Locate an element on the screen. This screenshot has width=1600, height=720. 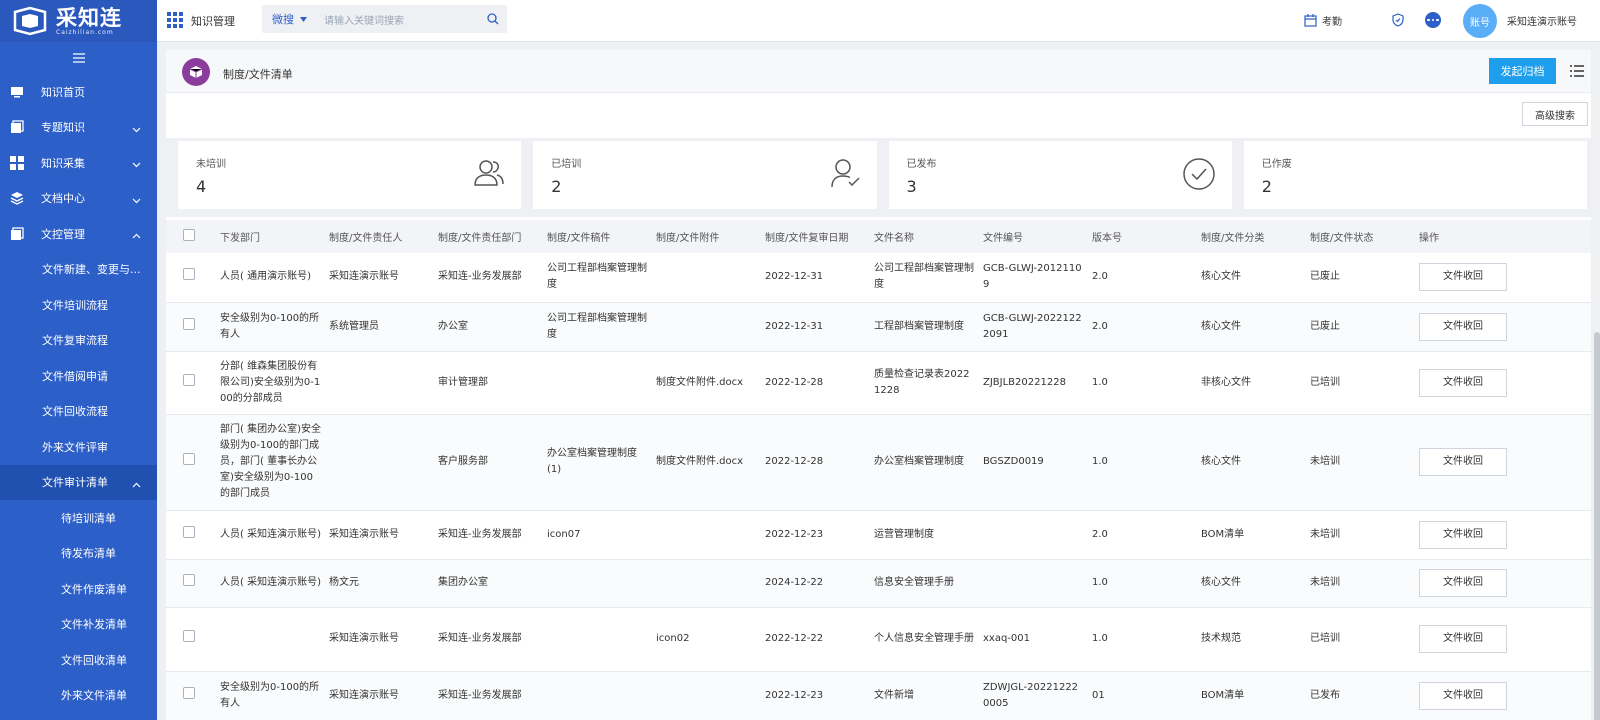
search-scope-select: 微搜 is located at coordinates (288, 19).